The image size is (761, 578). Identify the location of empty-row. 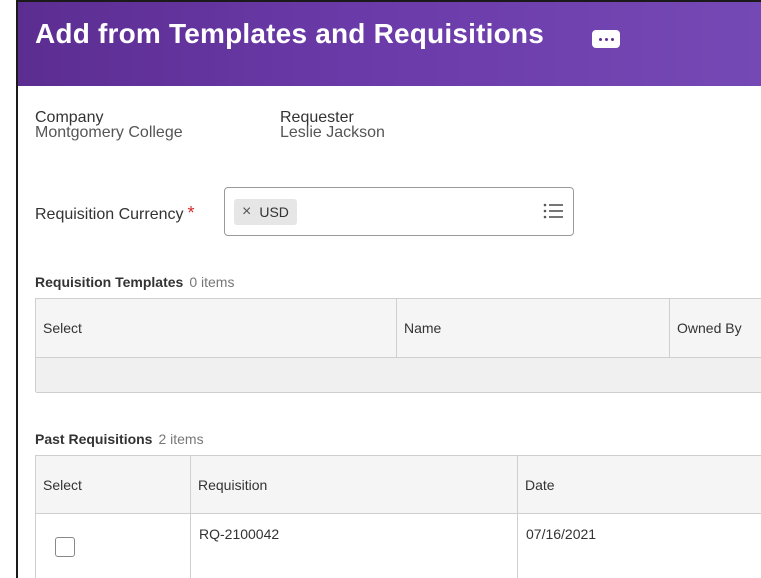
(398, 375).